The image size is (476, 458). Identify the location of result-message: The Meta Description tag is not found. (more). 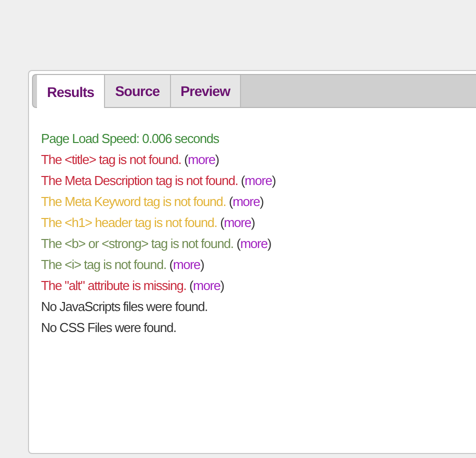
(158, 180).